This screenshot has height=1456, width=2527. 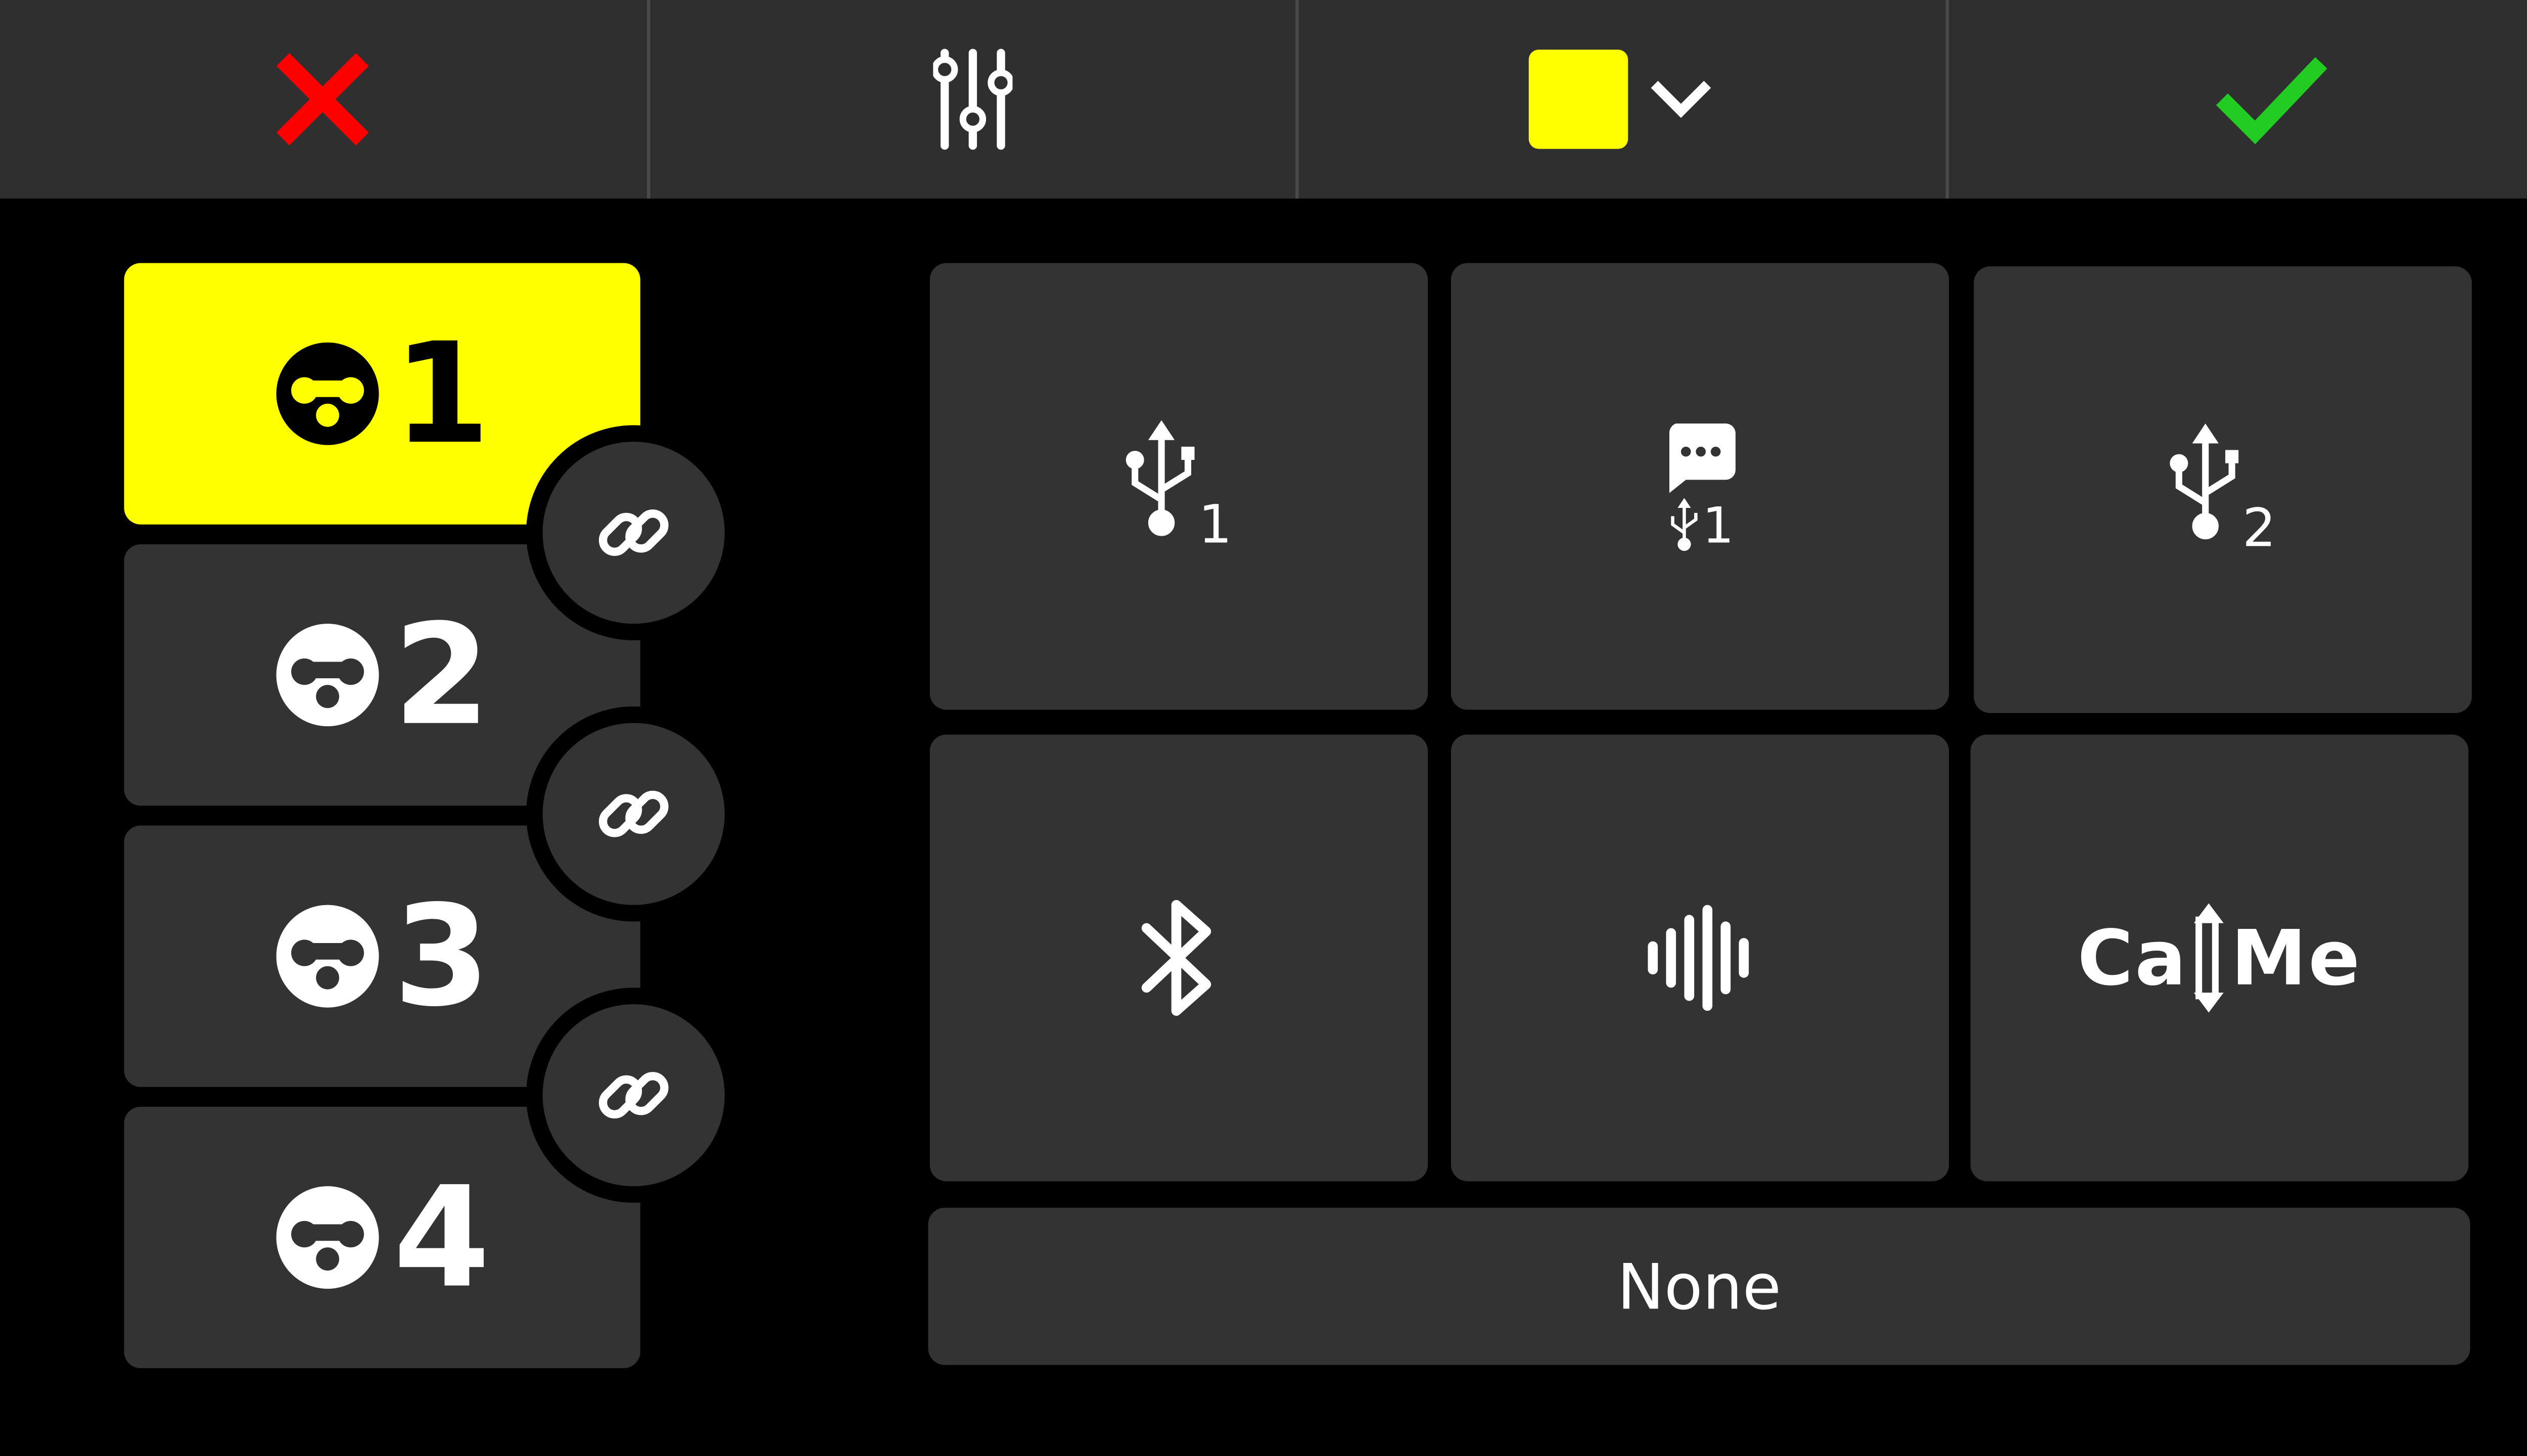 What do you see at coordinates (2259, 527) in the screenshot?
I see `usb-subscript: 2` at bounding box center [2259, 527].